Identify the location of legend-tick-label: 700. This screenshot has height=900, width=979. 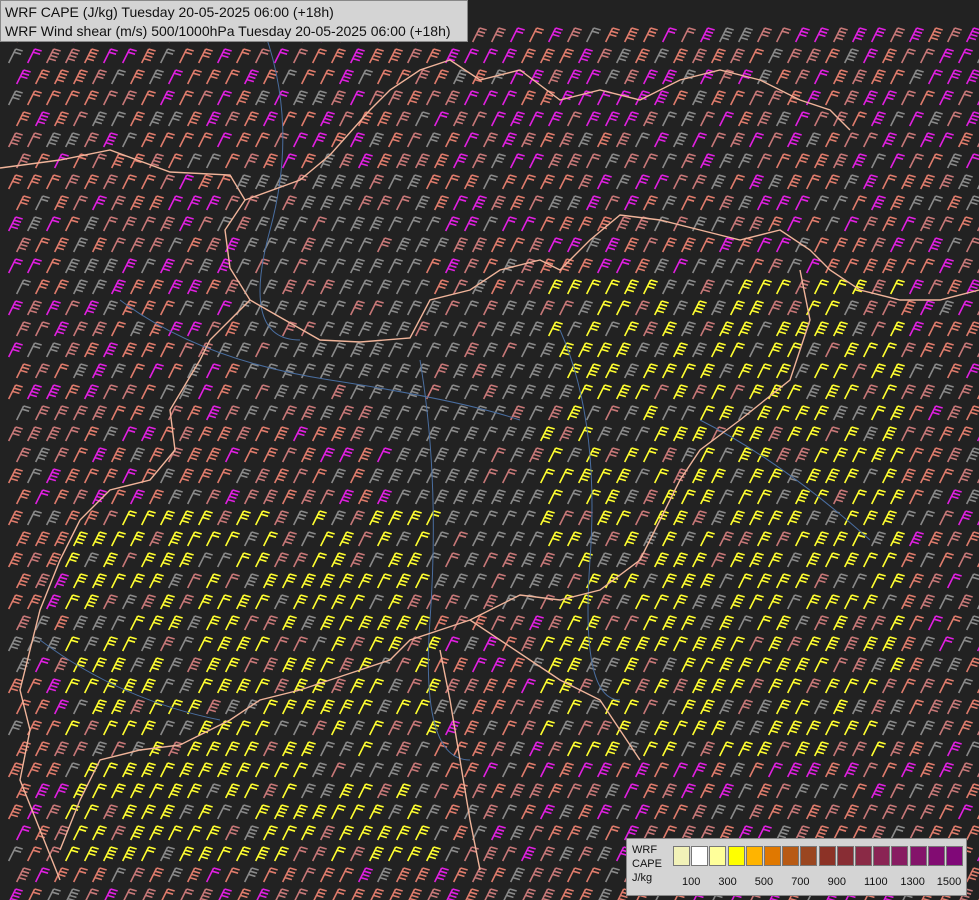
(800, 882).